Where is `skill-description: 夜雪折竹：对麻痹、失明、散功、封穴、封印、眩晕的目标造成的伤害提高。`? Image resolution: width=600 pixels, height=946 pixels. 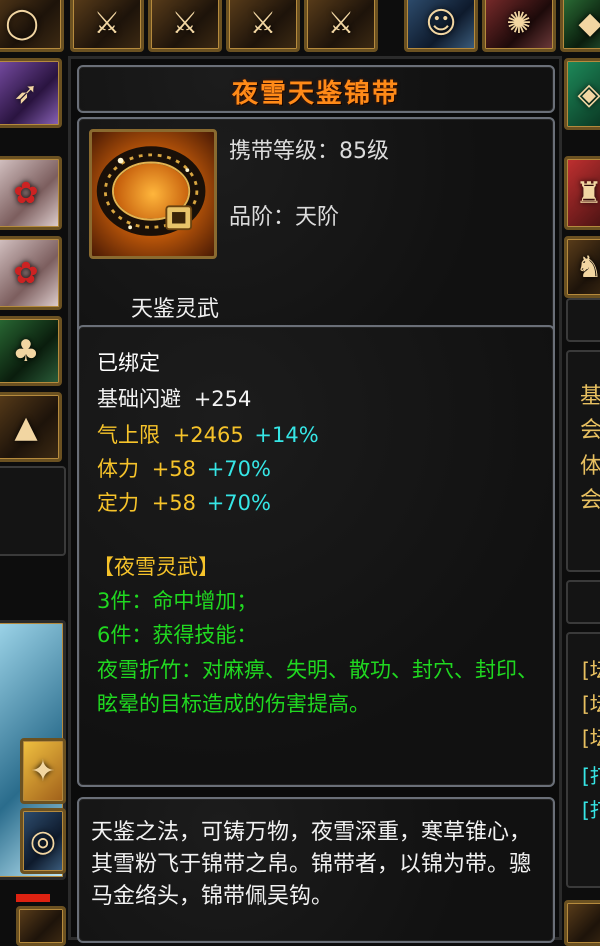
skill-description: 夜雪折竹：对麻痹、失明、散功、封穴、封印、眩晕的目标造成的伤害提高。 is located at coordinates (317, 687).